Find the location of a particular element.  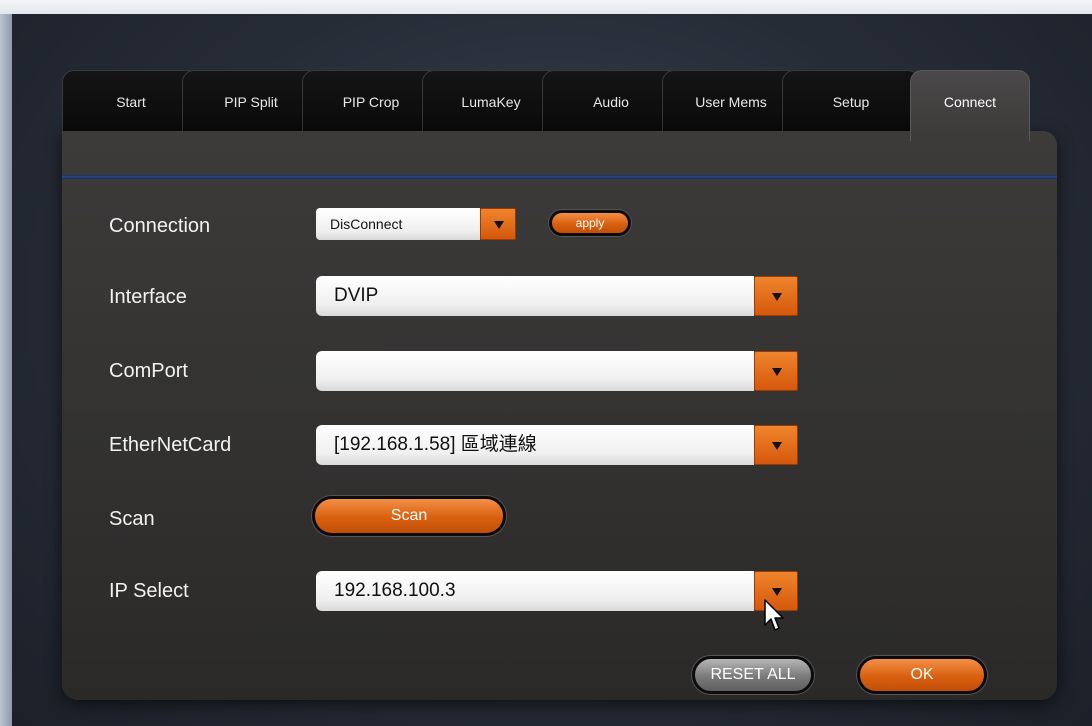

apply-button: apply is located at coordinates (590, 223).